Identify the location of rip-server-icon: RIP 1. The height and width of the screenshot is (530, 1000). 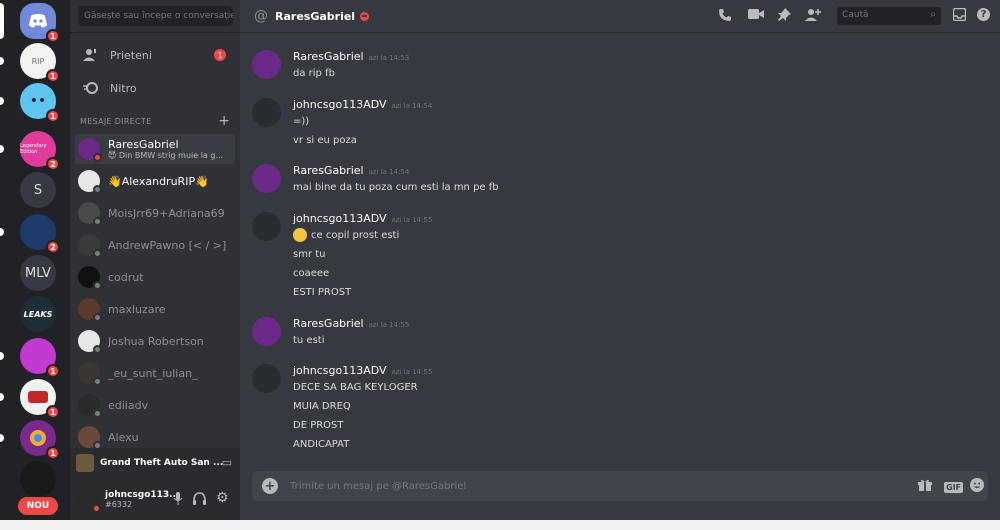
(40, 63).